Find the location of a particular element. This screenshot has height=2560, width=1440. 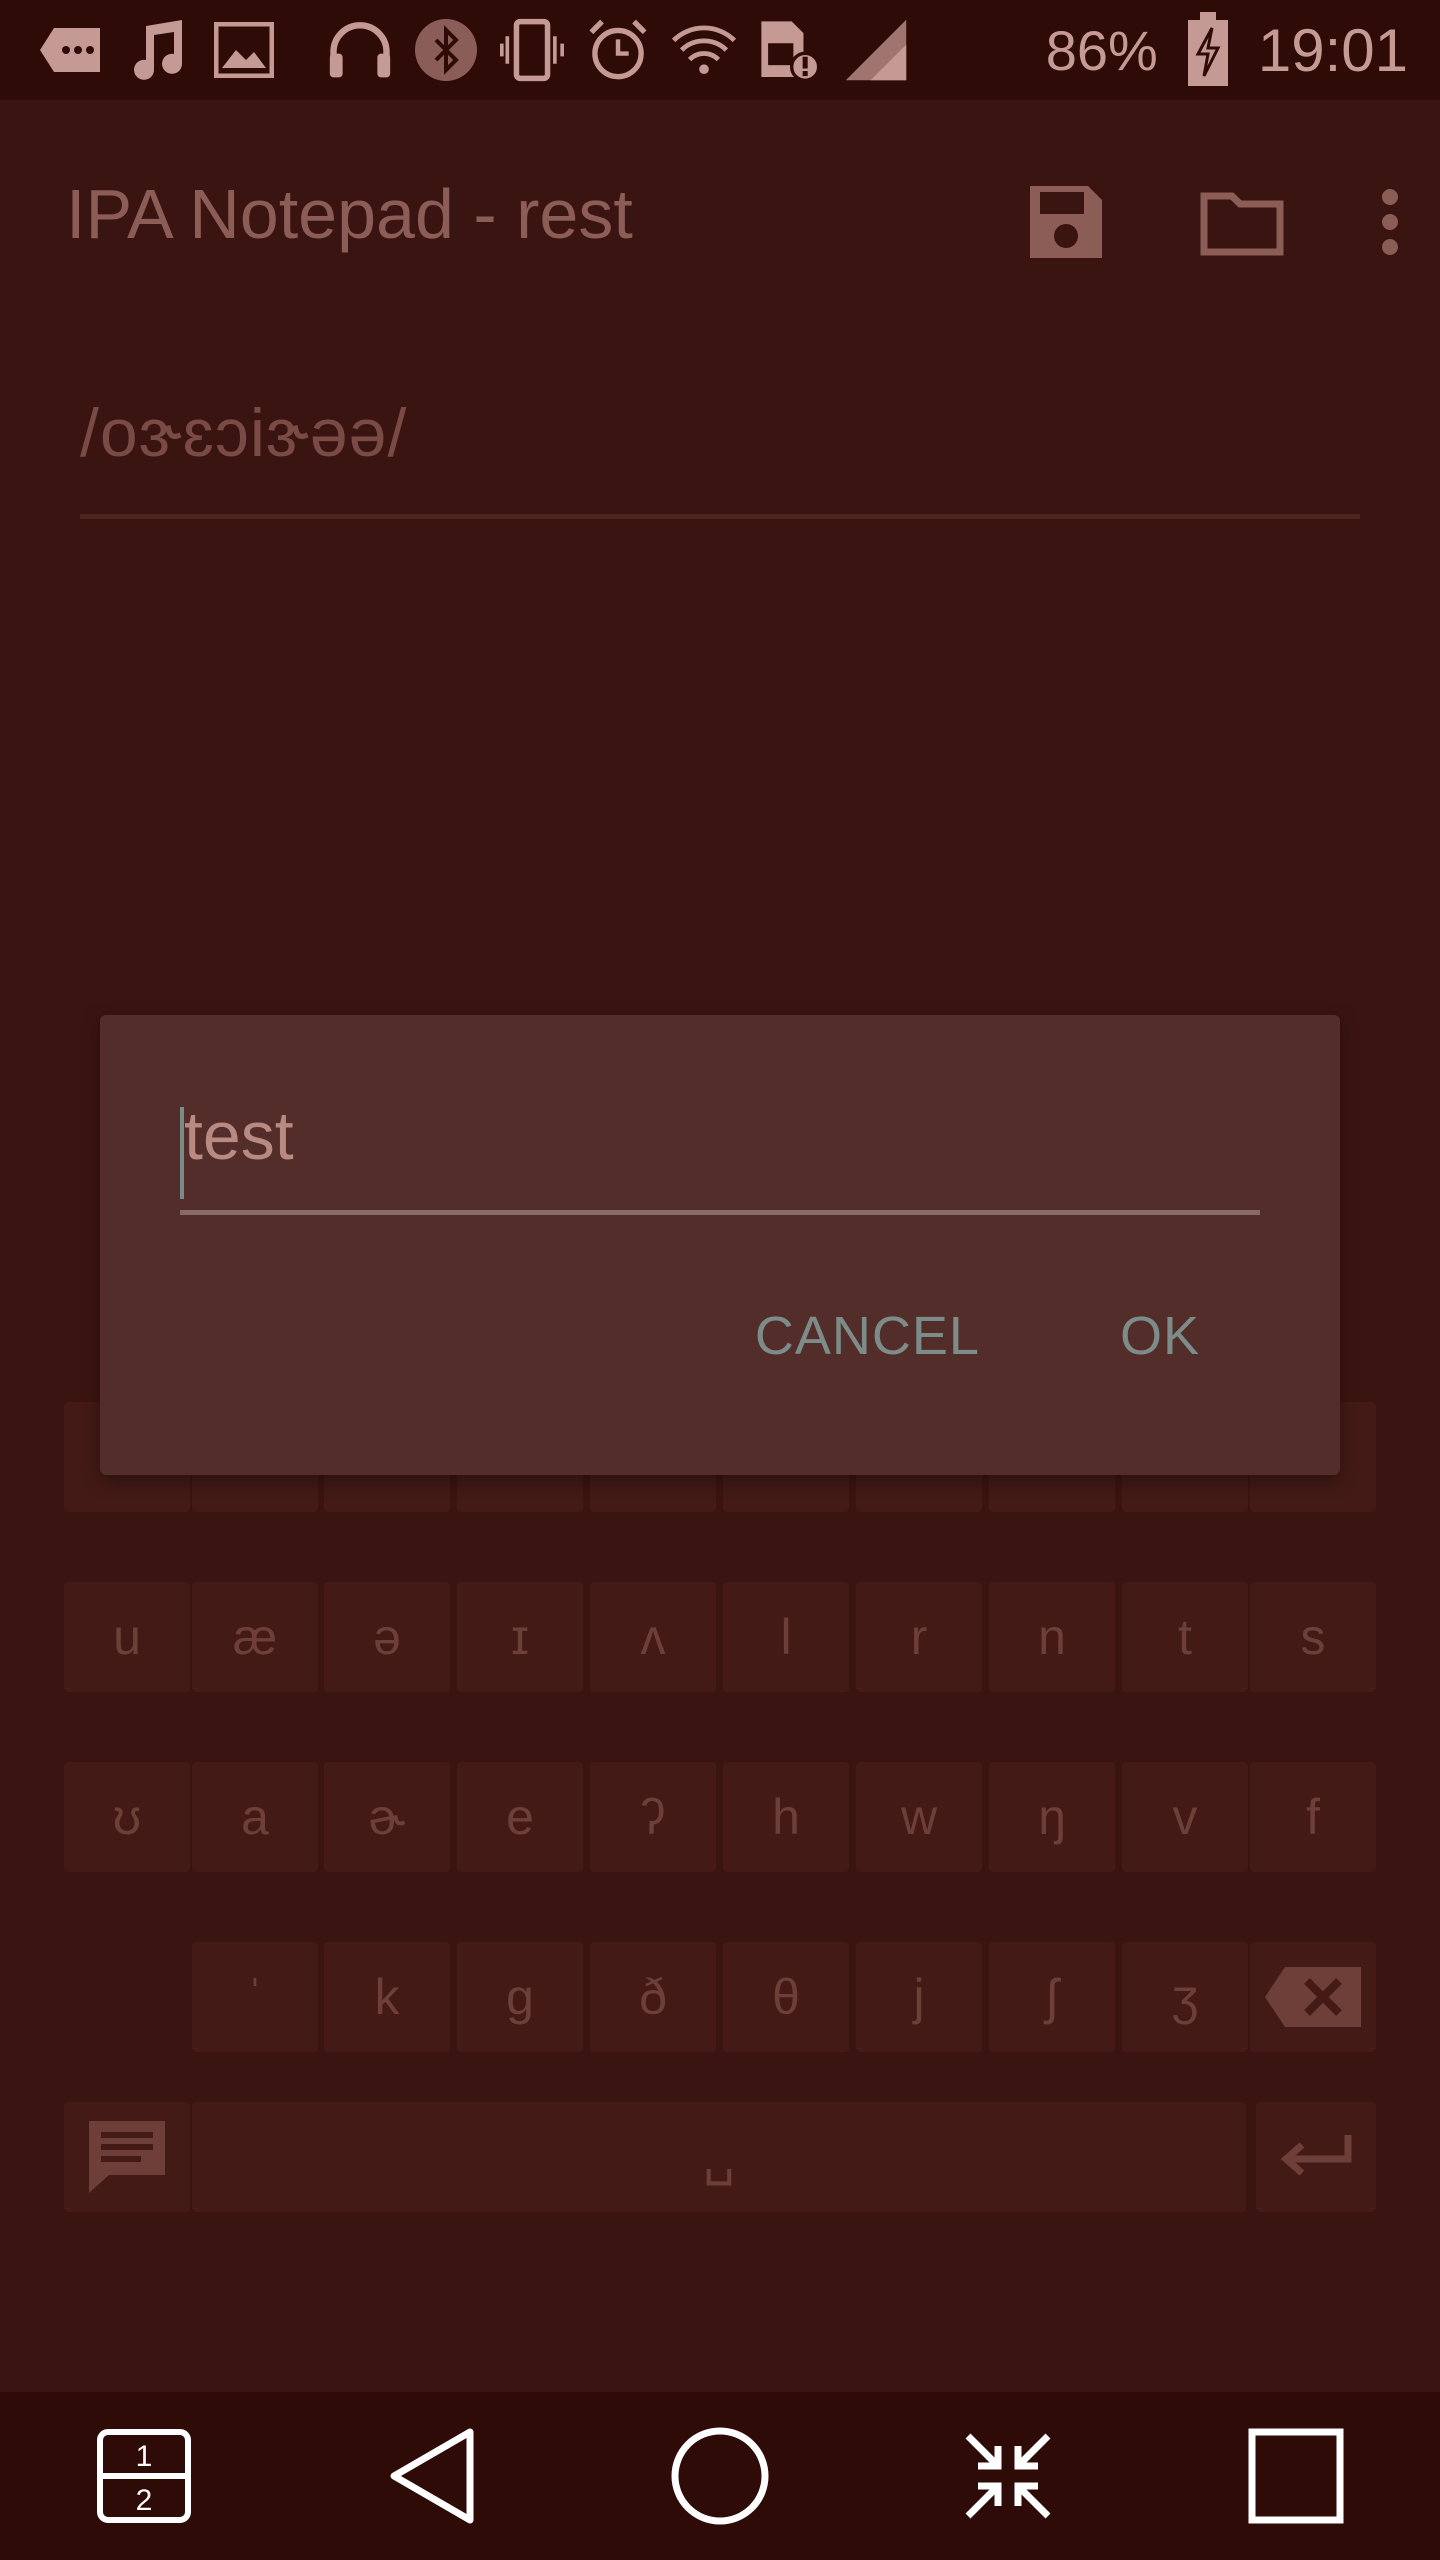

input-underline is located at coordinates (720, 1212).